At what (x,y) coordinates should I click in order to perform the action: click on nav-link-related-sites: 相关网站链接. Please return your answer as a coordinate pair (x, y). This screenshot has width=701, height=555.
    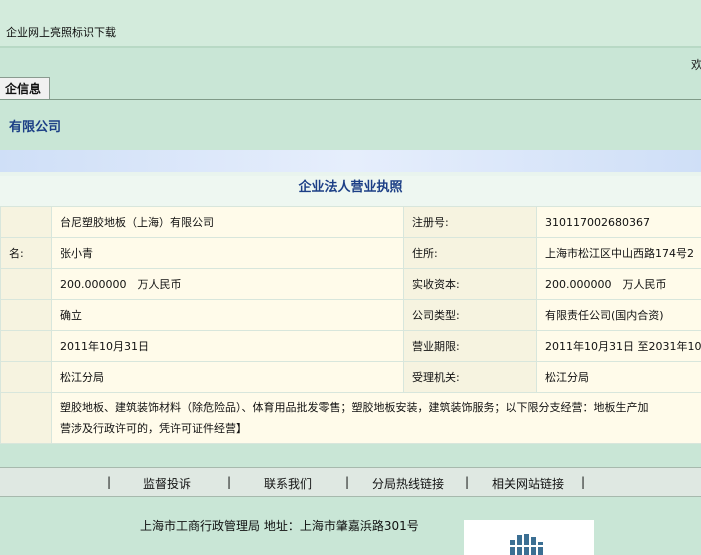
    Looking at the image, I should click on (528, 483).